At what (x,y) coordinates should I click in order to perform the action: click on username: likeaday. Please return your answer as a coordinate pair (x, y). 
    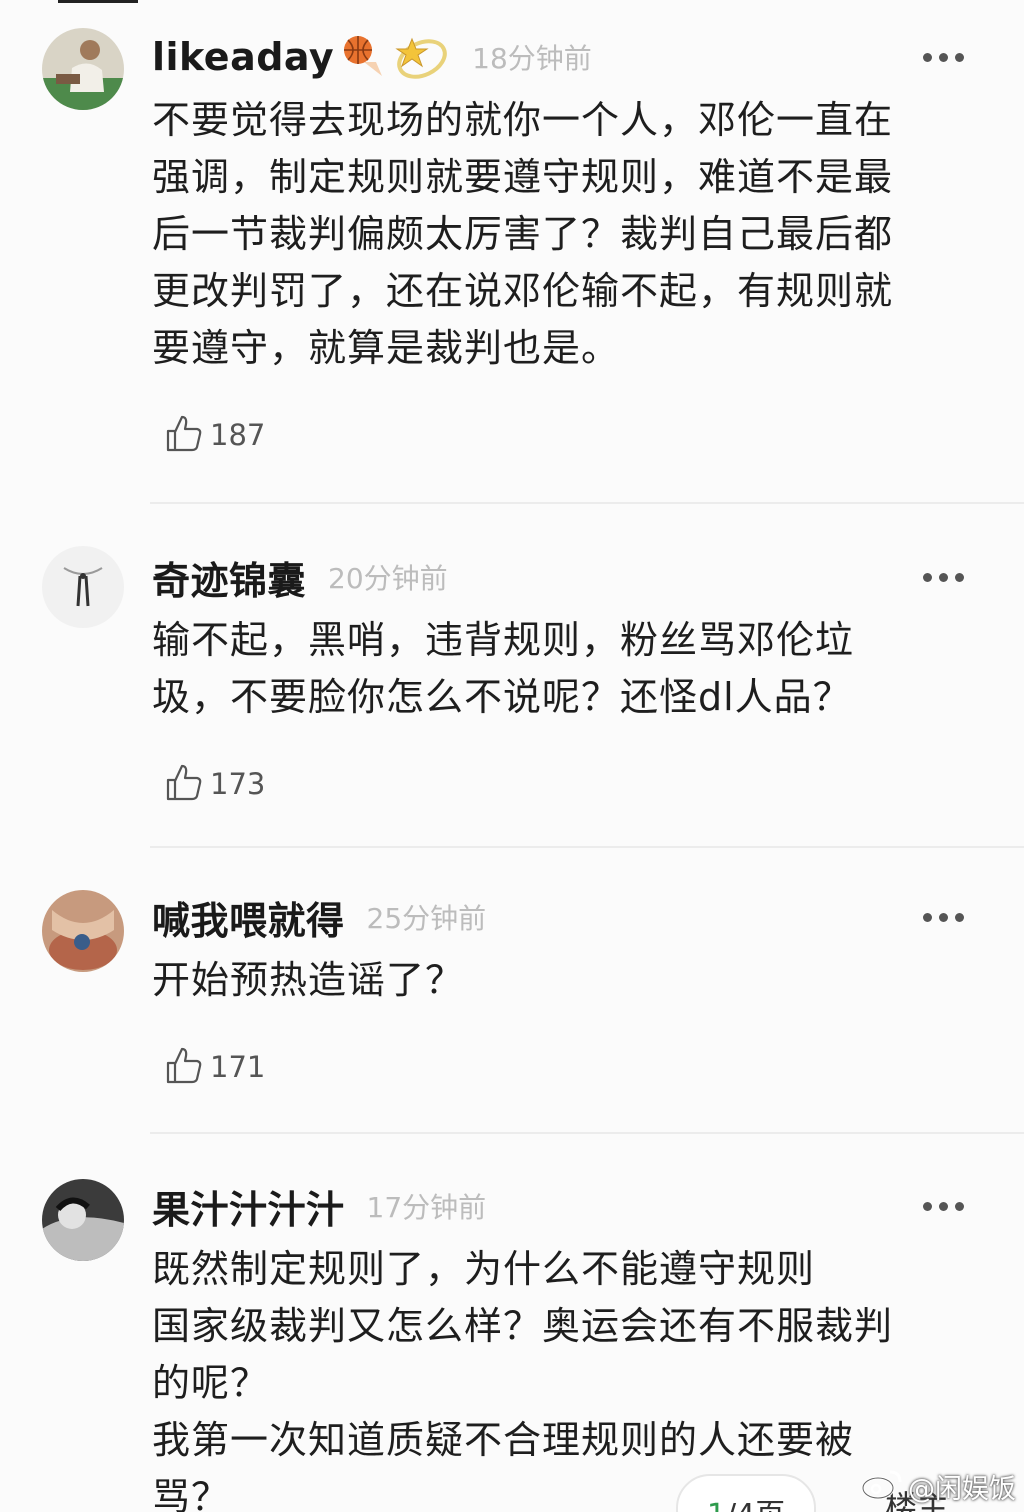
    Looking at the image, I should click on (243, 57).